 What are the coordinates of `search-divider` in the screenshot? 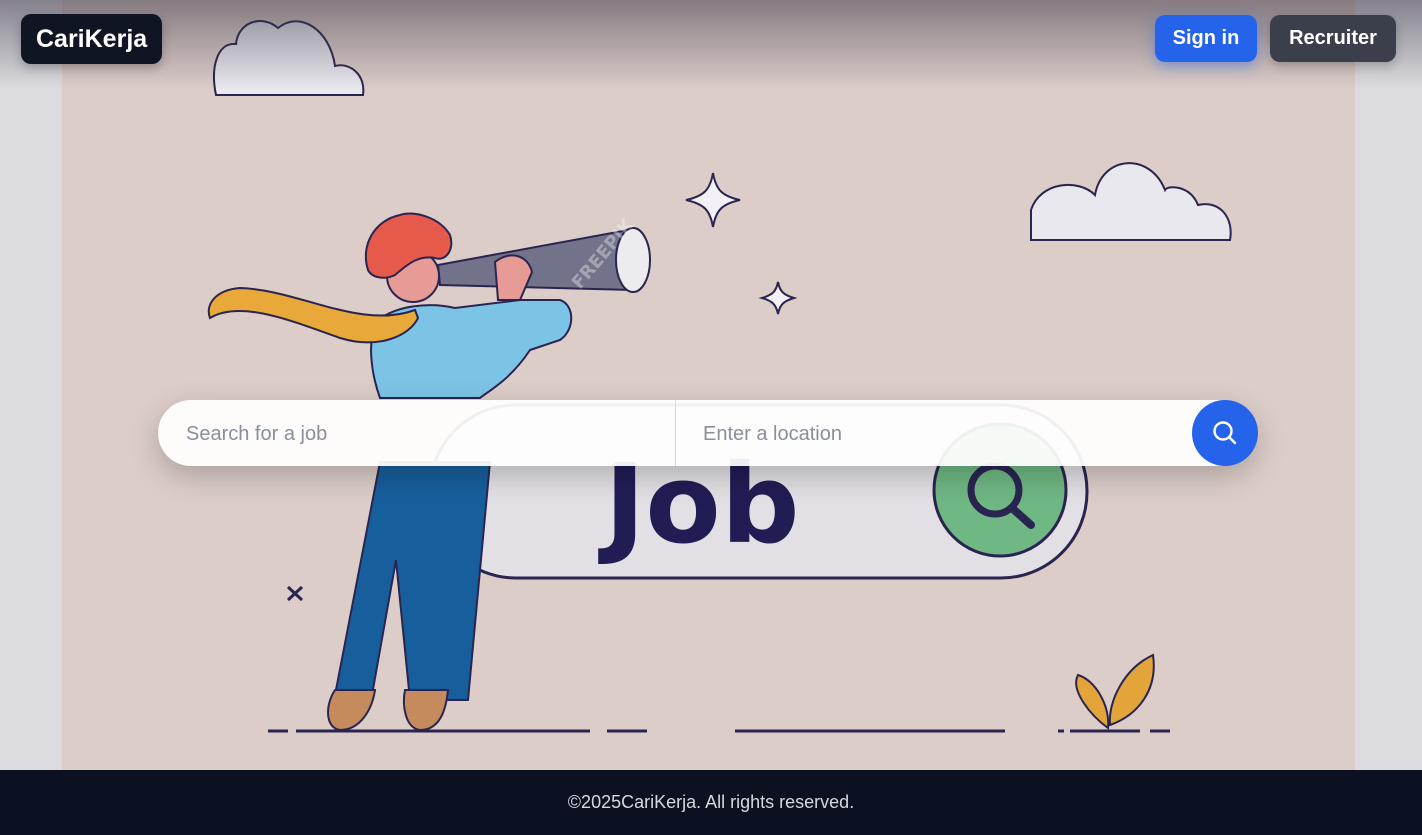 It's located at (675, 433).